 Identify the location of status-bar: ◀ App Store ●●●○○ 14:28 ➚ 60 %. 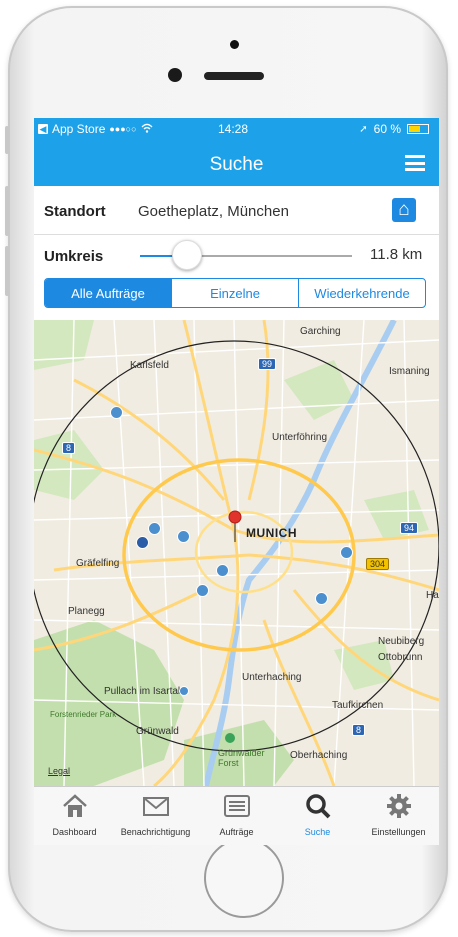
(236, 129).